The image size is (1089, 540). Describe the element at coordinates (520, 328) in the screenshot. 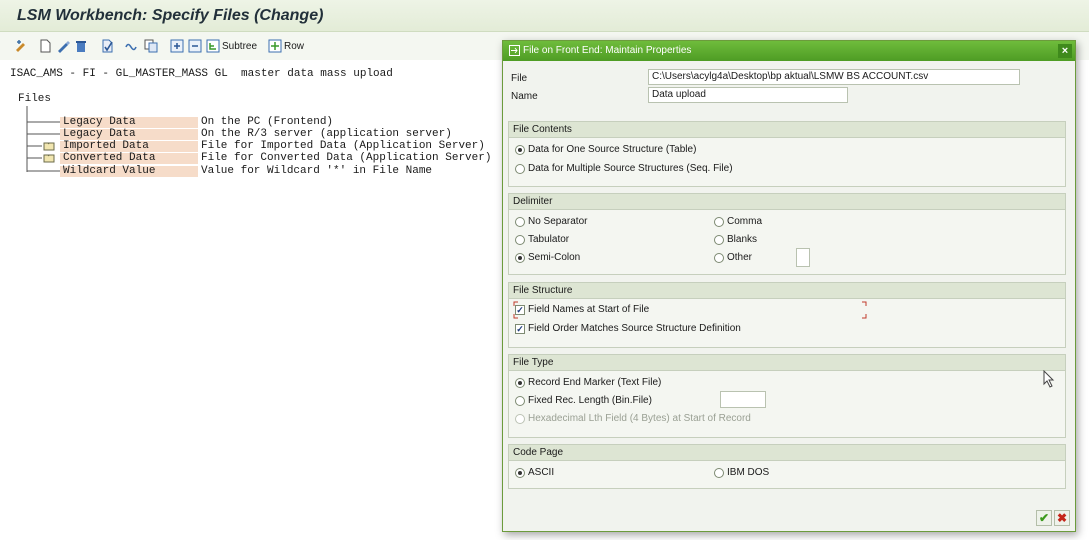

I see `checkbox-checked-icon: ✓` at that location.